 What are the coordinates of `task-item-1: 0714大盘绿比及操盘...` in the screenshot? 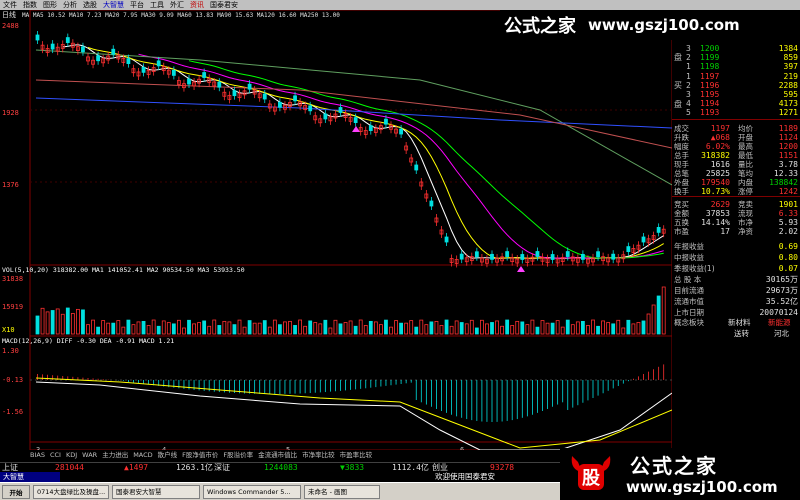 It's located at (71, 491).